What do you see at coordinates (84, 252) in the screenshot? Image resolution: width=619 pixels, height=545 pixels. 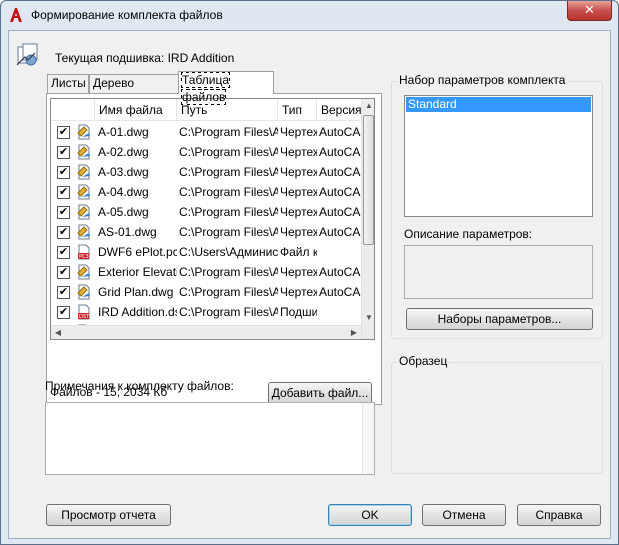 I see `pc3-file-icon: PC3` at bounding box center [84, 252].